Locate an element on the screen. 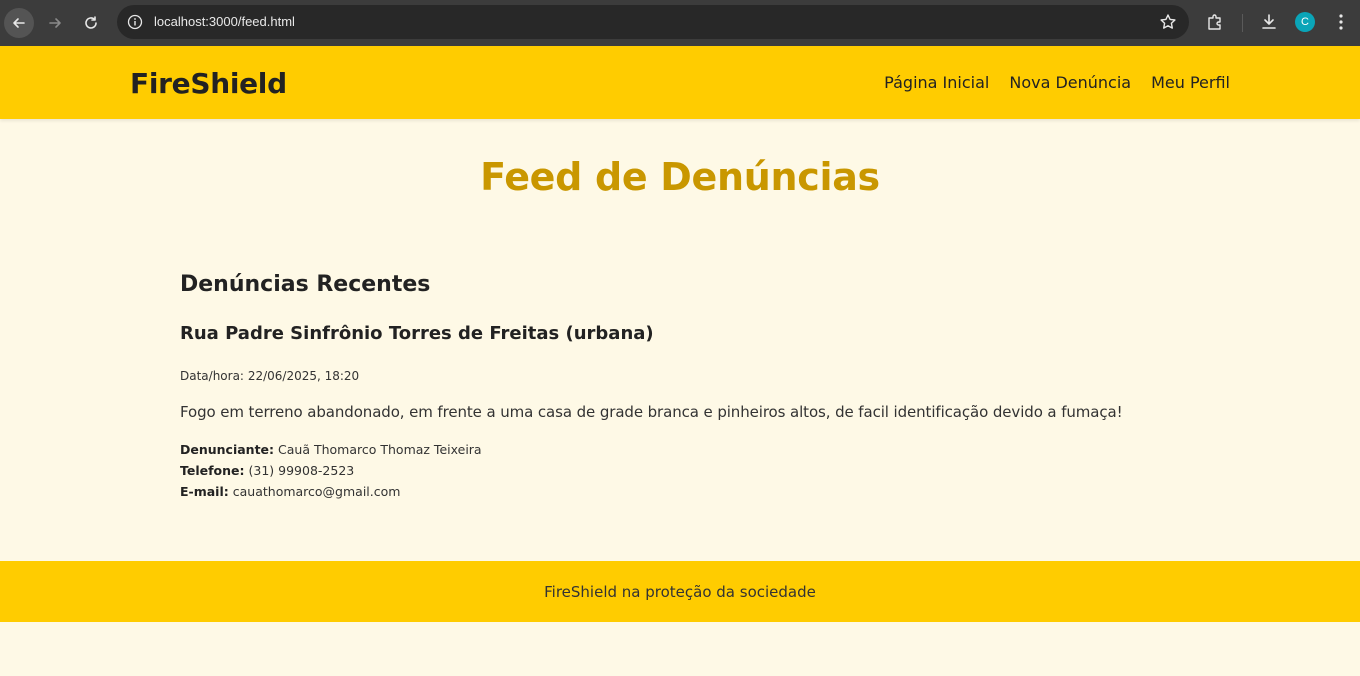 This screenshot has width=1360, height=676. address-bar: localhost:3000/feed.html is located at coordinates (653, 22).